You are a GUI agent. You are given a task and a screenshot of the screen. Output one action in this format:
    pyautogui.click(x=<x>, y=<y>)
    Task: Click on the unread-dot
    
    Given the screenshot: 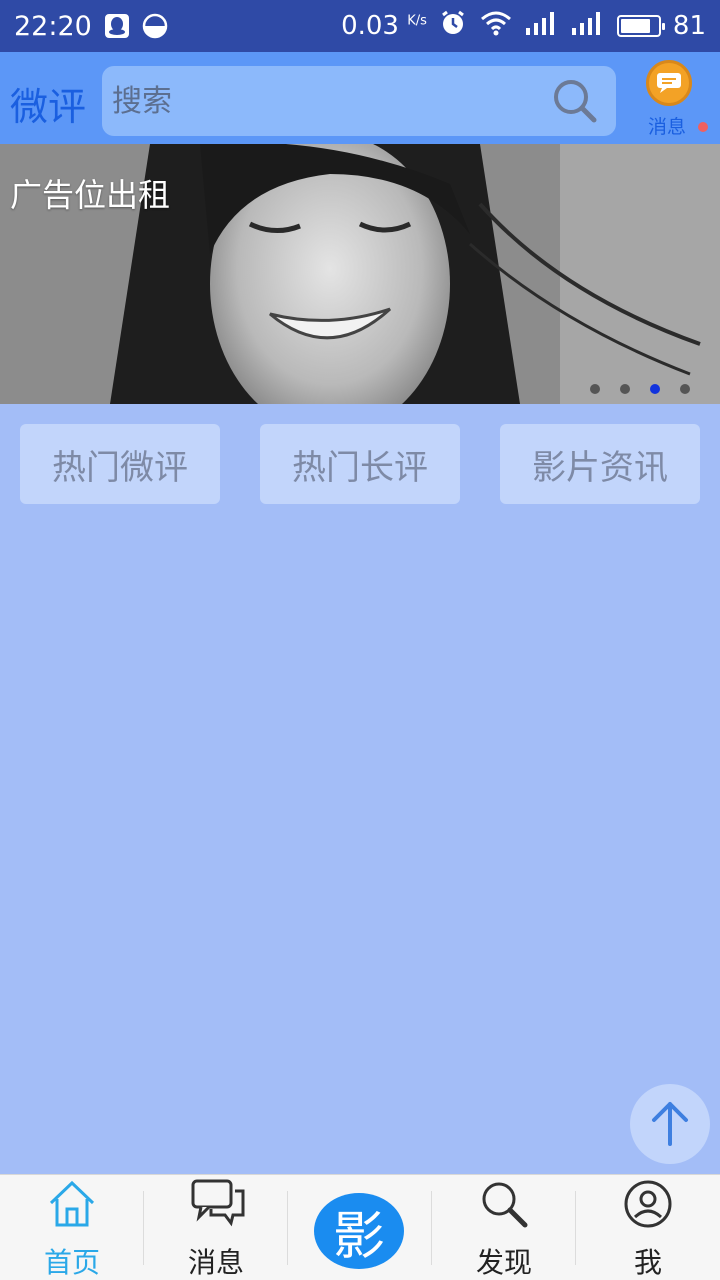 What is the action you would take?
    pyautogui.click(x=703, y=127)
    